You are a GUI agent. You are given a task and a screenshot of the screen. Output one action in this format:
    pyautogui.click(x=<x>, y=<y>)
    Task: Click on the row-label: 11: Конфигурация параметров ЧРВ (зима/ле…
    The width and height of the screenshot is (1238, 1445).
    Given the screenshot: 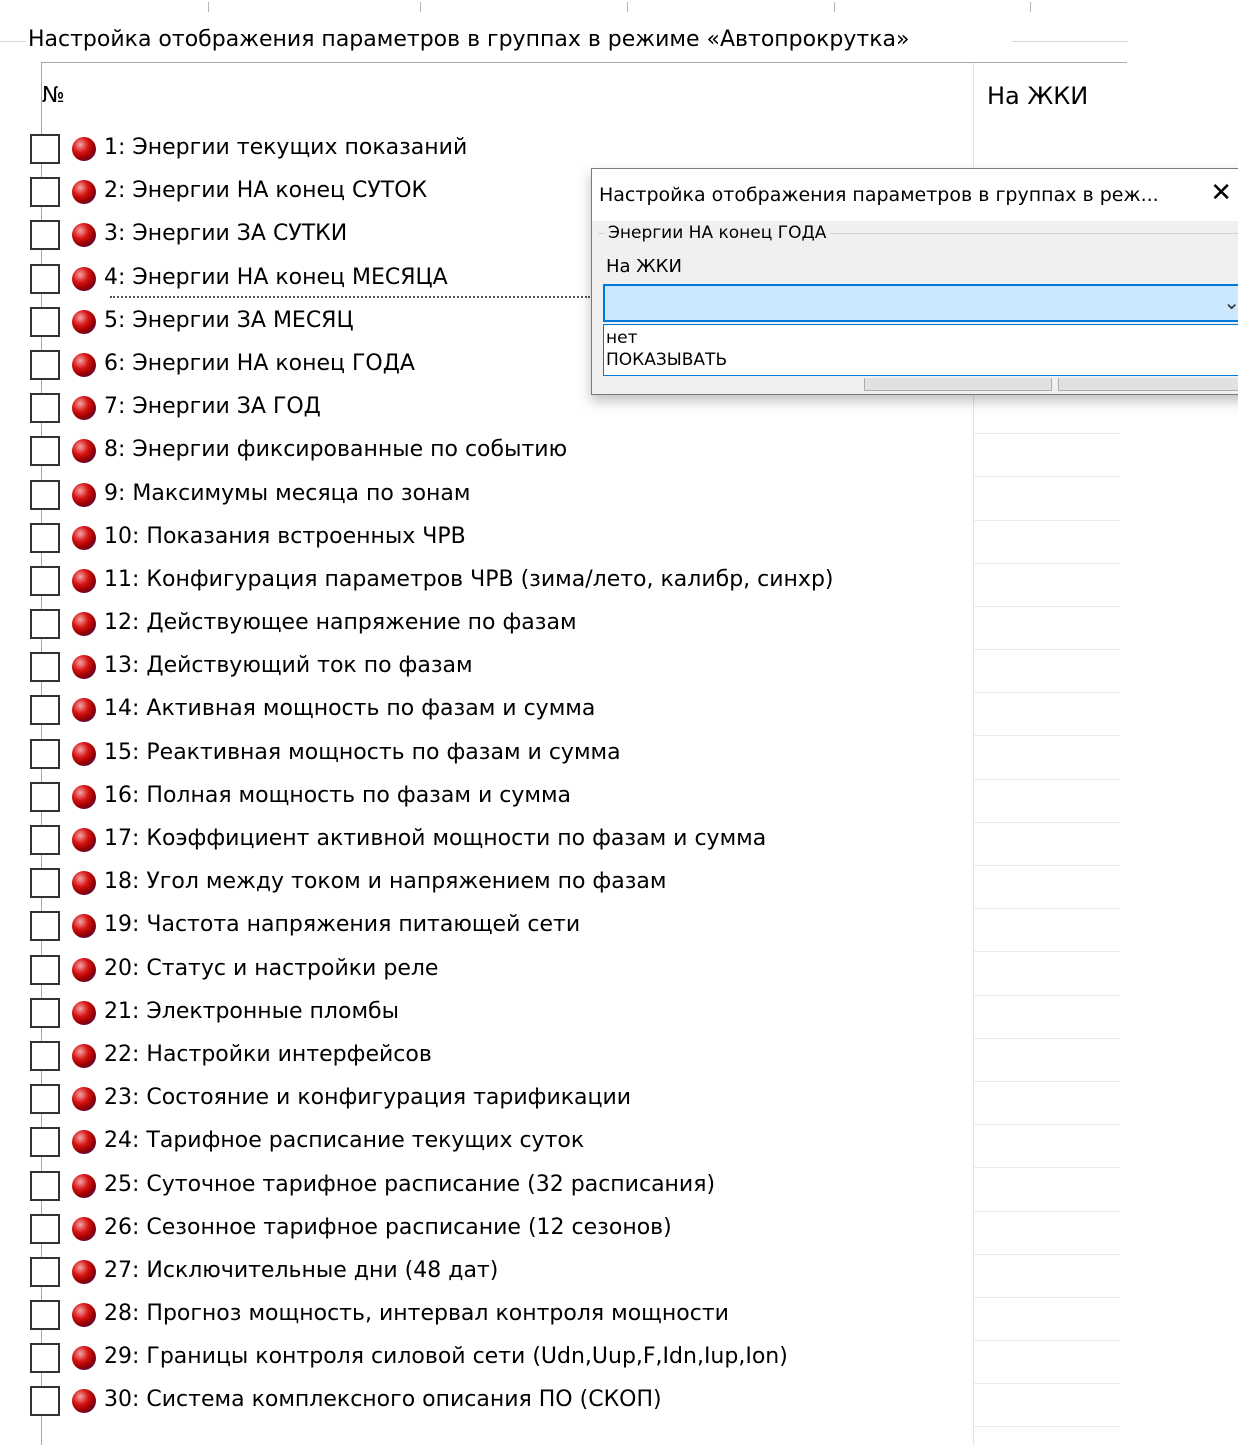 What is the action you would take?
    pyautogui.click(x=469, y=579)
    